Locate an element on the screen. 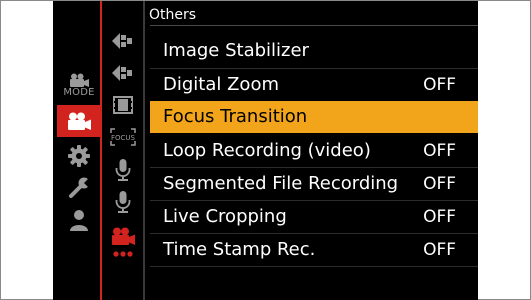  sub-tab-film is located at coordinates (123, 105).